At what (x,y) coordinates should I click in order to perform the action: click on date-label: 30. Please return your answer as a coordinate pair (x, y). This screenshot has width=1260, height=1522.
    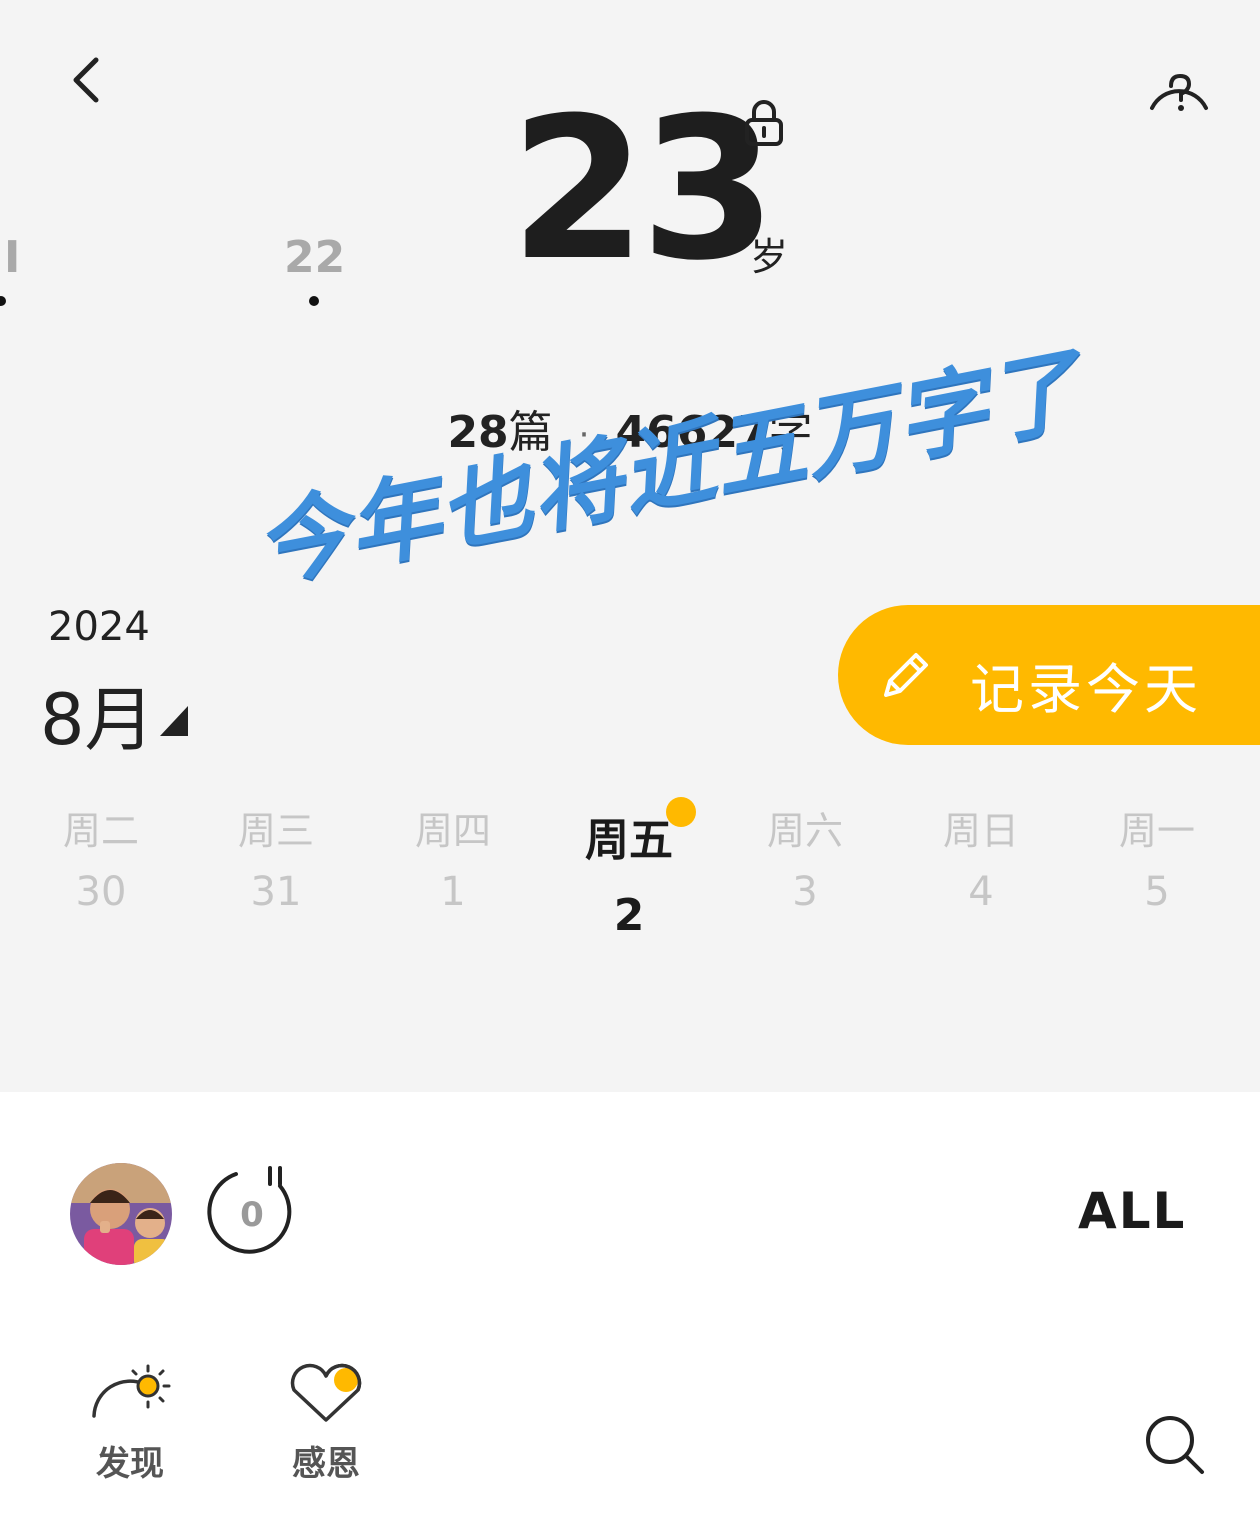
    Looking at the image, I should click on (101, 892).